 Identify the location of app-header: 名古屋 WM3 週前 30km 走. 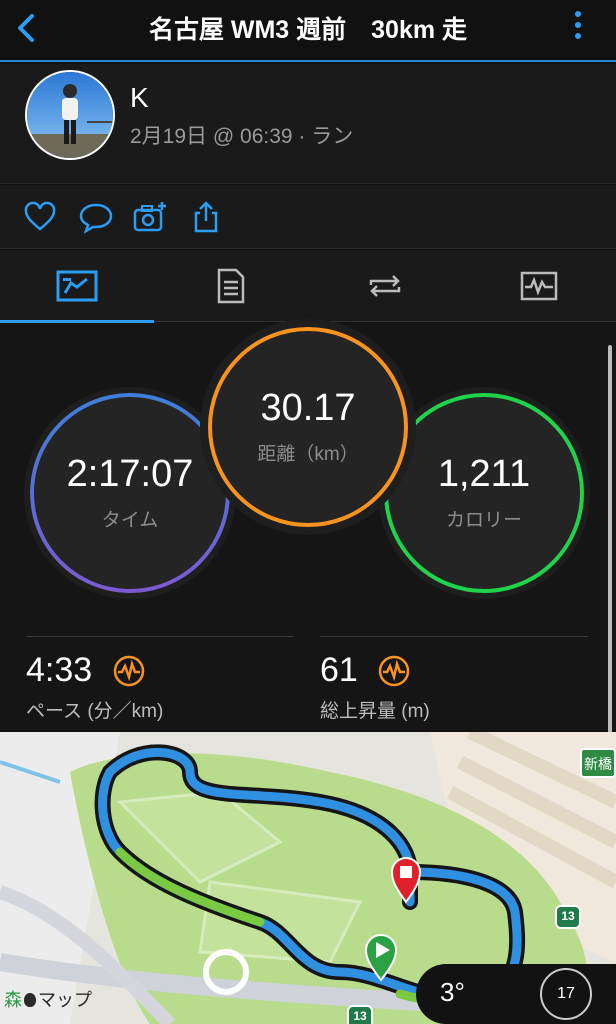
(308, 31).